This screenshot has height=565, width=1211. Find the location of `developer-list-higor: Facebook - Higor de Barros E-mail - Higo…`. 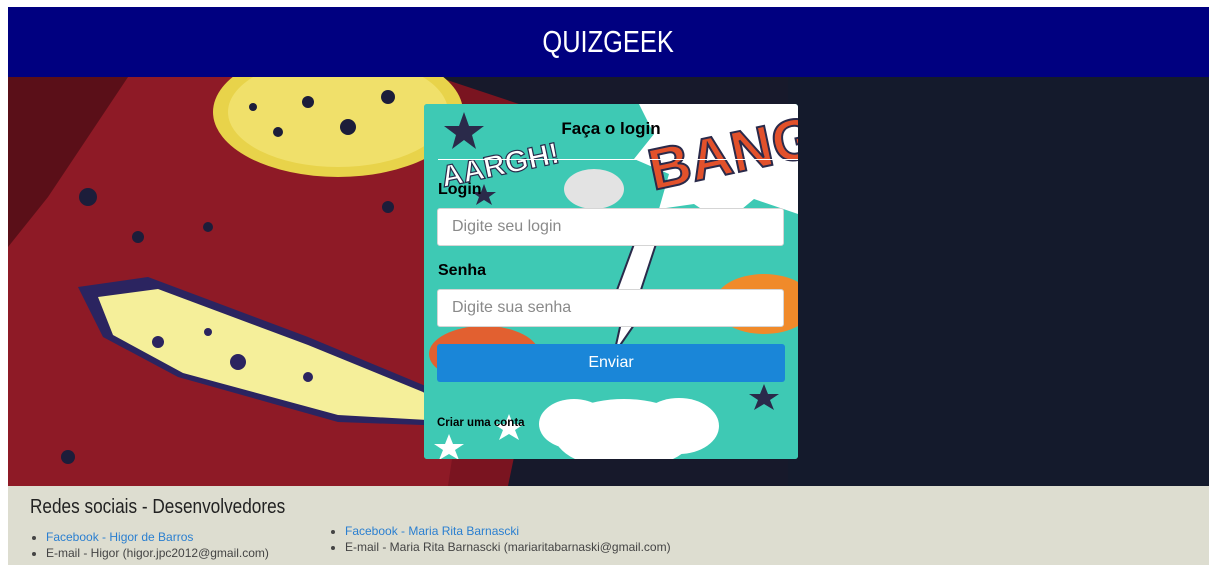

developer-list-higor: Facebook - Higor de Barros E-mail - Higo… is located at coordinates (149, 545).